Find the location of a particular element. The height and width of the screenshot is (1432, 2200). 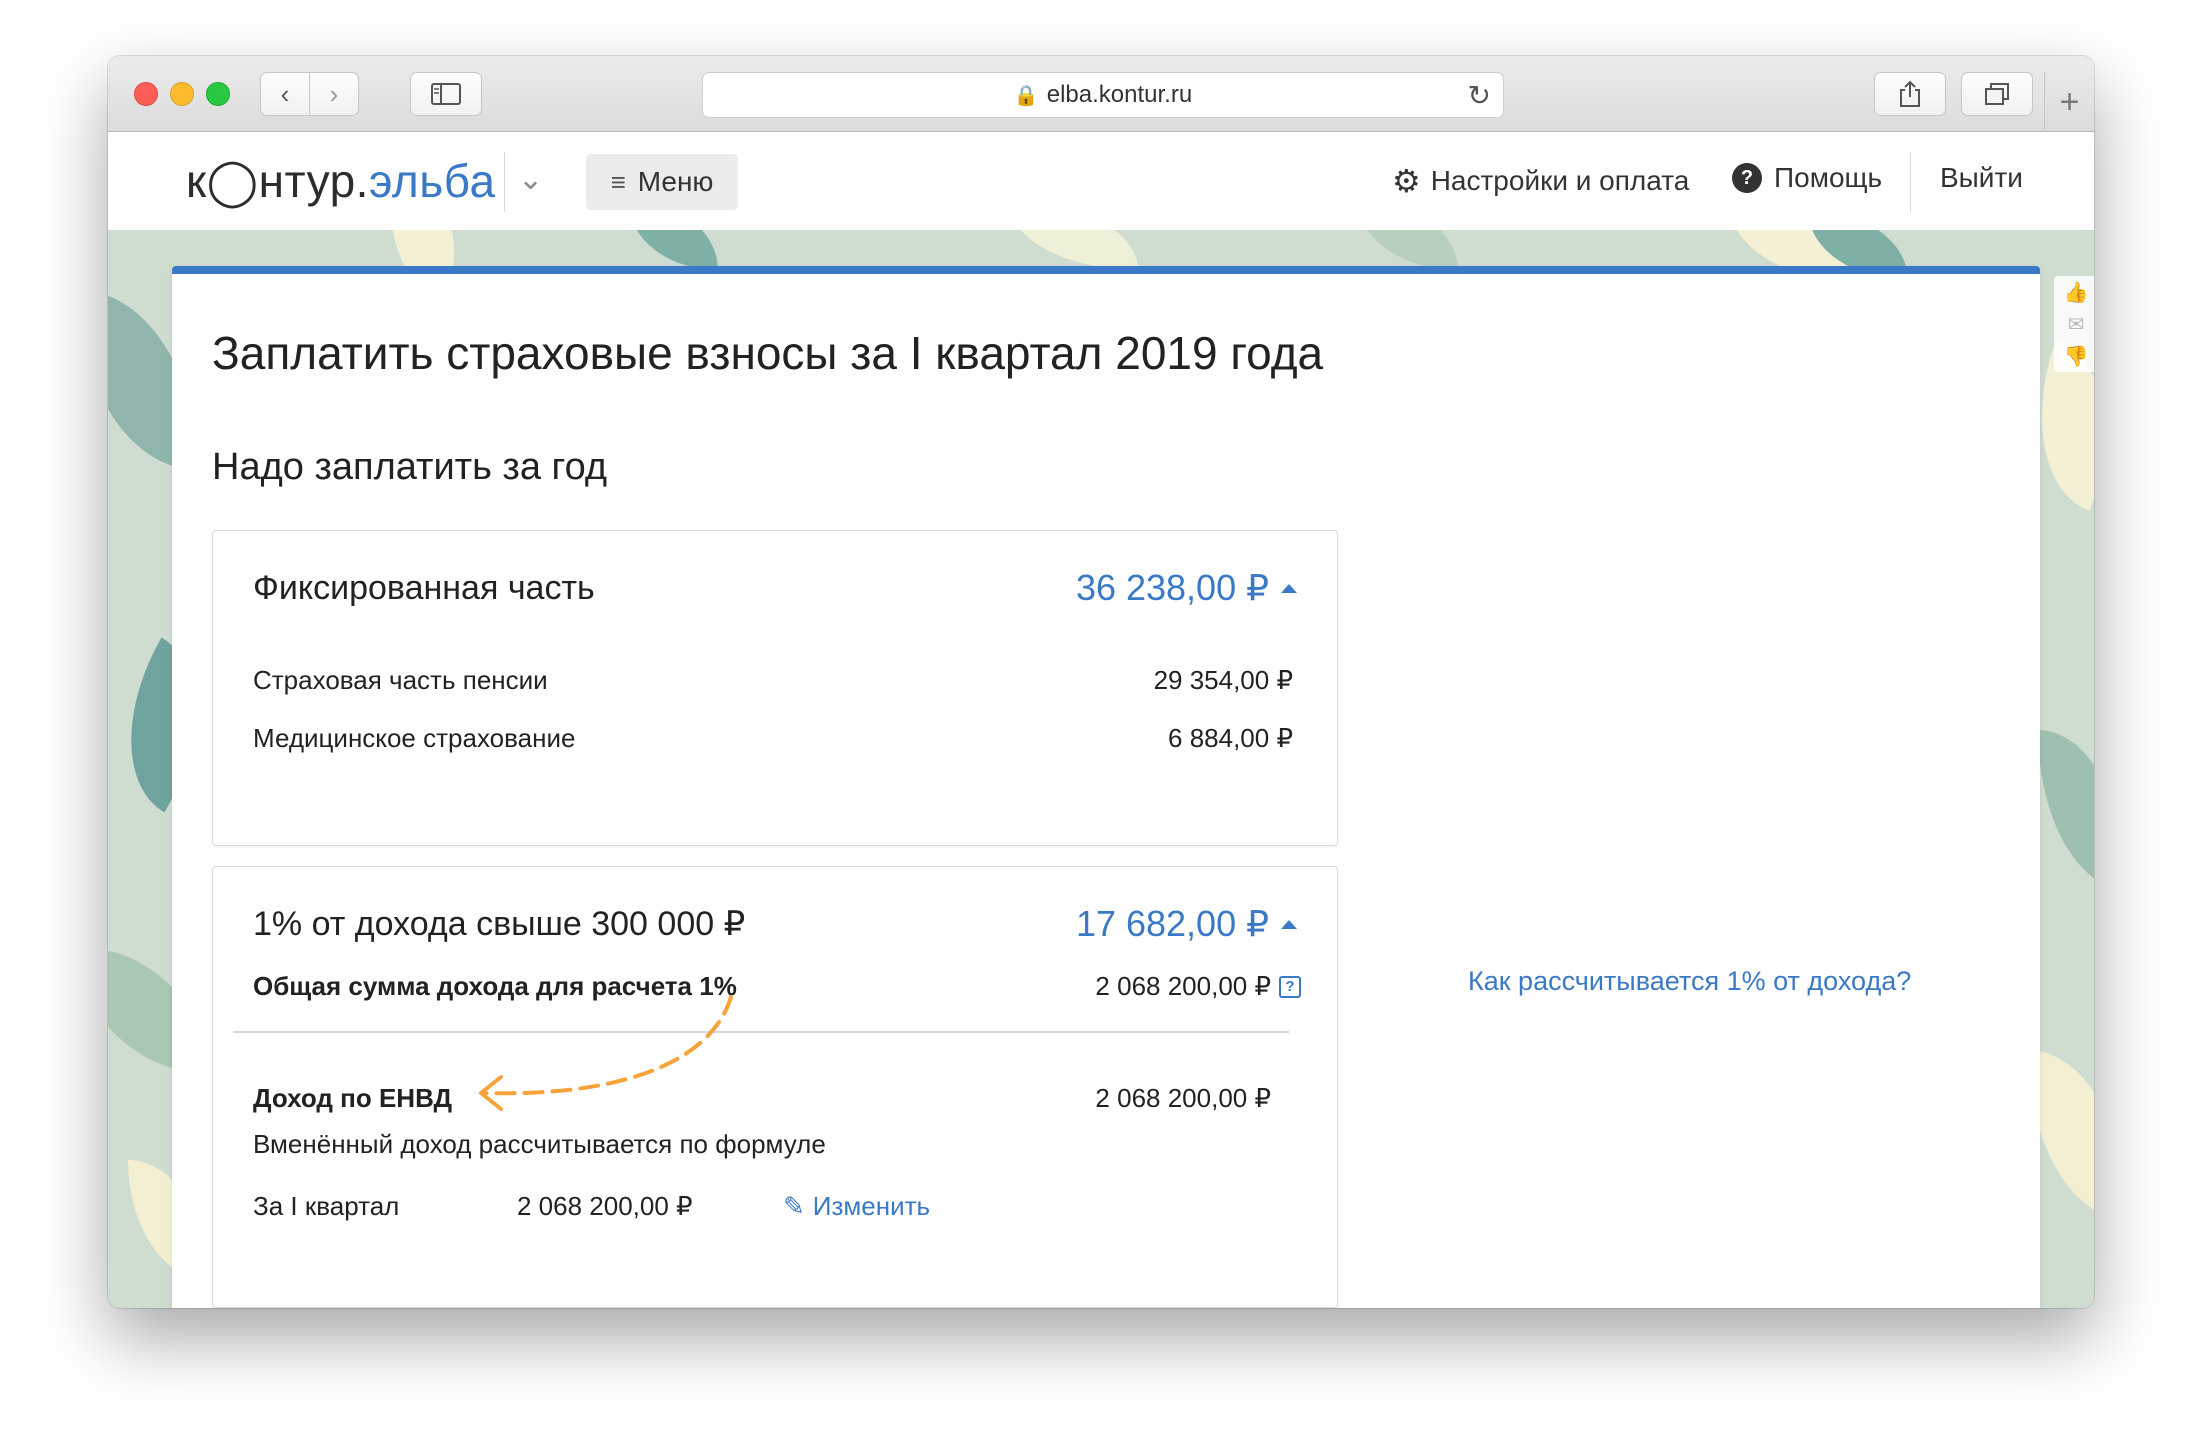

percent-header: 1% от дохода свыше 300 000 ₽ 17 682,00 ₽ is located at coordinates (775, 924).